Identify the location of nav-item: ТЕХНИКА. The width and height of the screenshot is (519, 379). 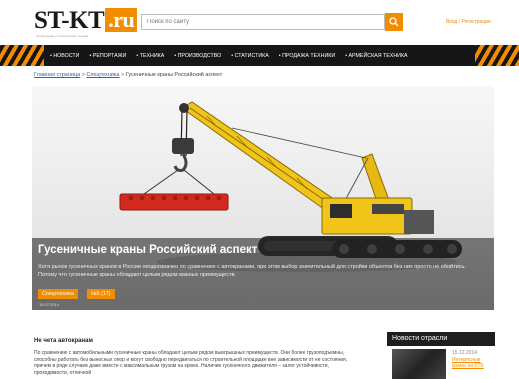
(150, 56).